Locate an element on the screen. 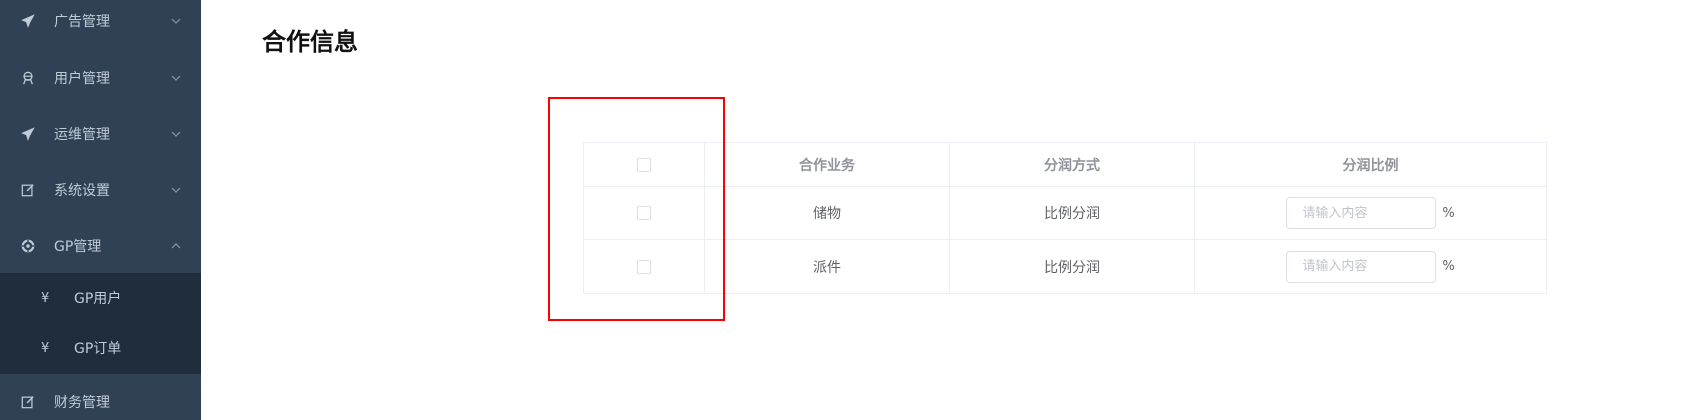  select-all-checkbox is located at coordinates (644, 164).